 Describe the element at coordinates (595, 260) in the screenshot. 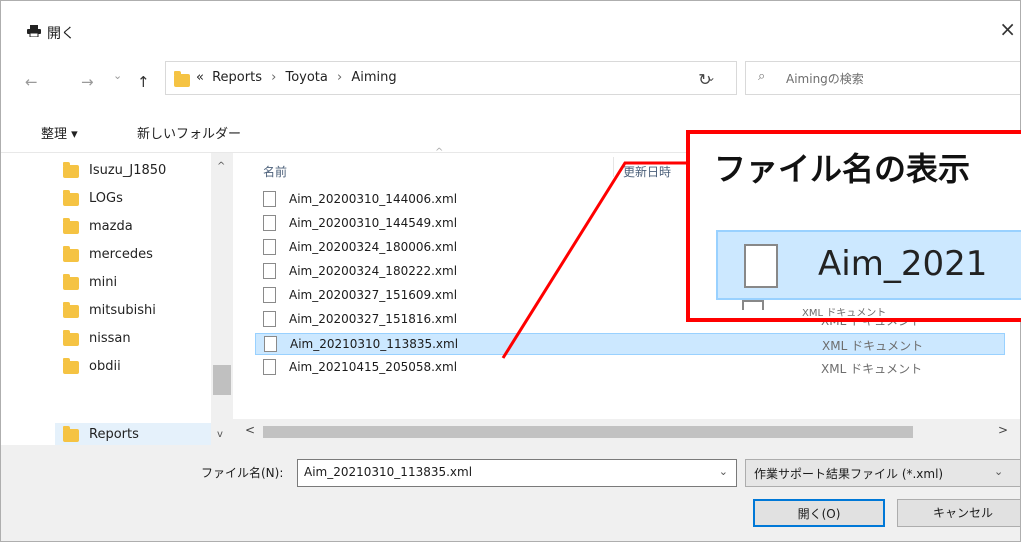

I see `callout-line` at that location.